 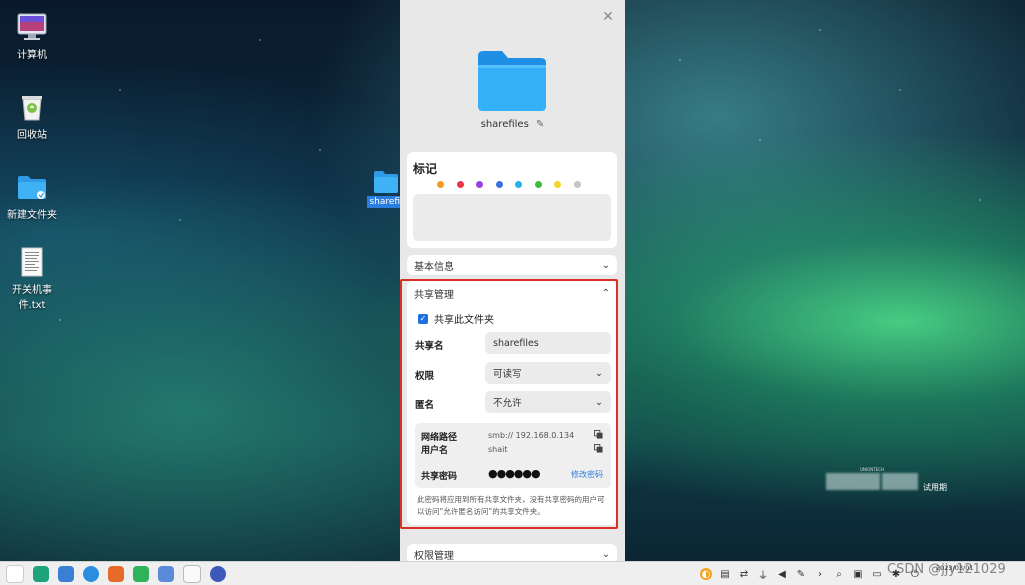 What do you see at coordinates (498, 449) in the screenshot?
I see `username-value: shait` at bounding box center [498, 449].